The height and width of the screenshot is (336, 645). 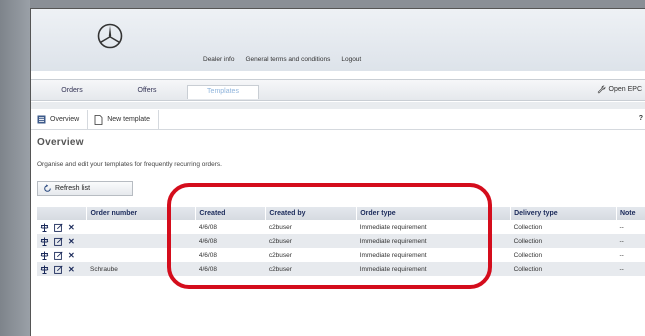 I want to click on overview-button: Overview, so click(x=60, y=119).